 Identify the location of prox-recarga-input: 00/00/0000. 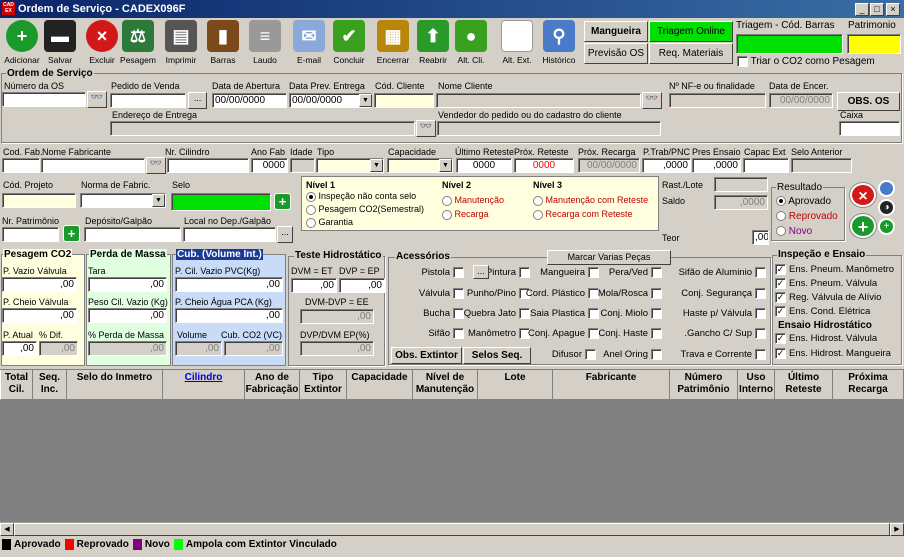
(609, 165).